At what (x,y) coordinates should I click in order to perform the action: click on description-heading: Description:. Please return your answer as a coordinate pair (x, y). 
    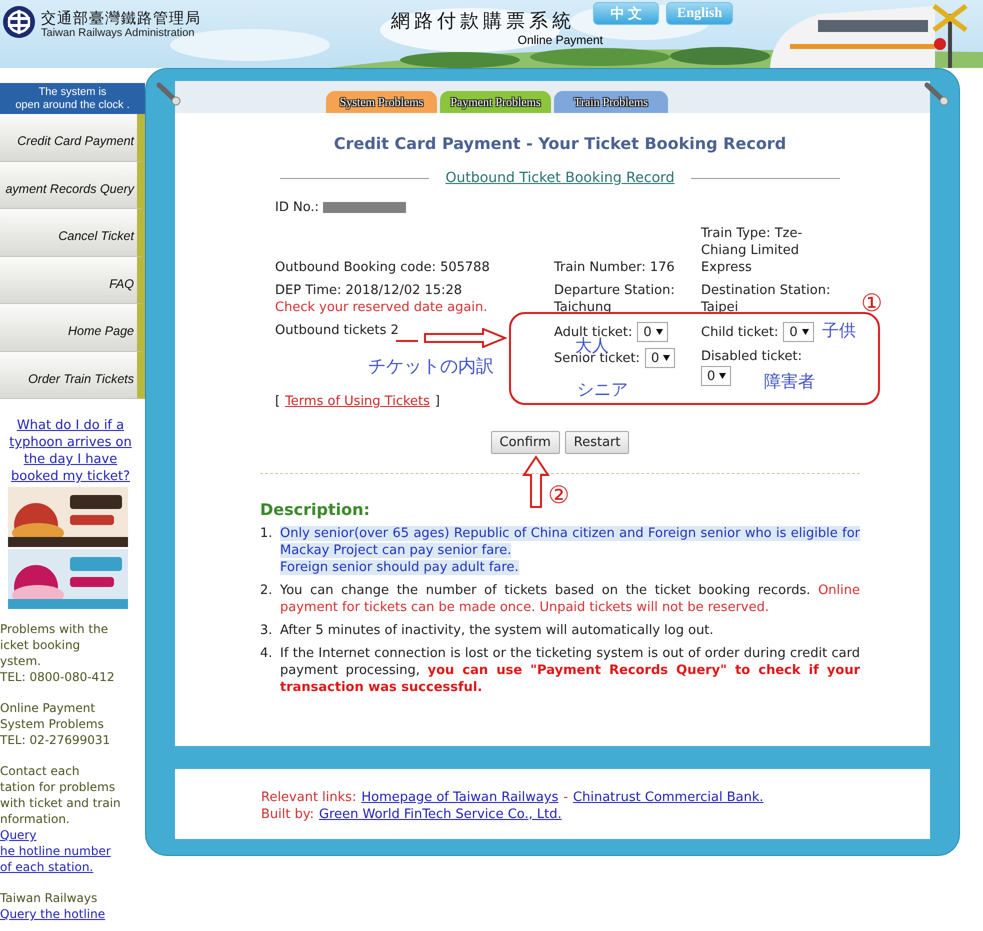
    Looking at the image, I should click on (315, 510).